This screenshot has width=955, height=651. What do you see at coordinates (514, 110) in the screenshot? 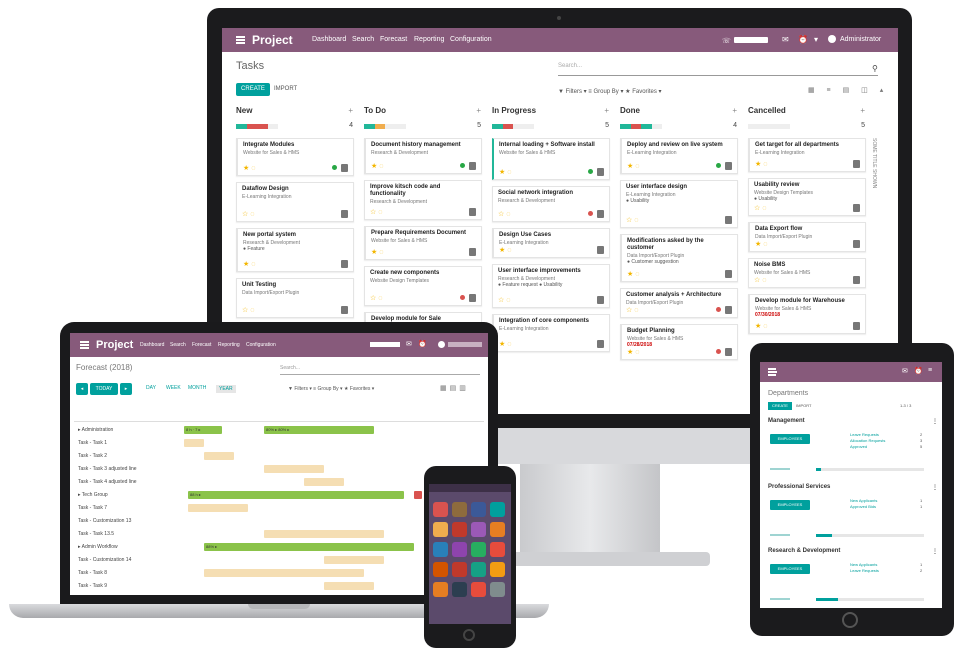
I see `column-title: In Progress` at bounding box center [514, 110].